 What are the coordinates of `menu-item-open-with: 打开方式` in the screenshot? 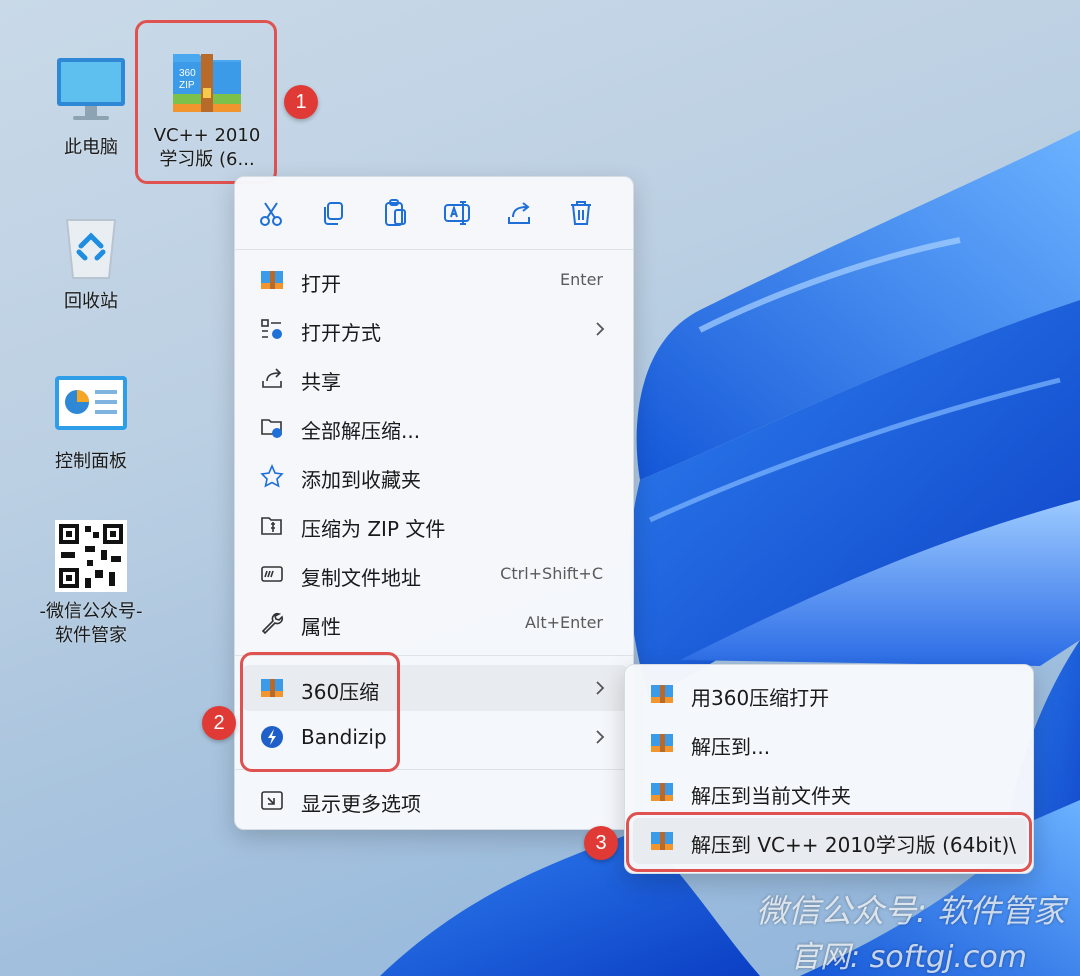 It's located at (435, 329).